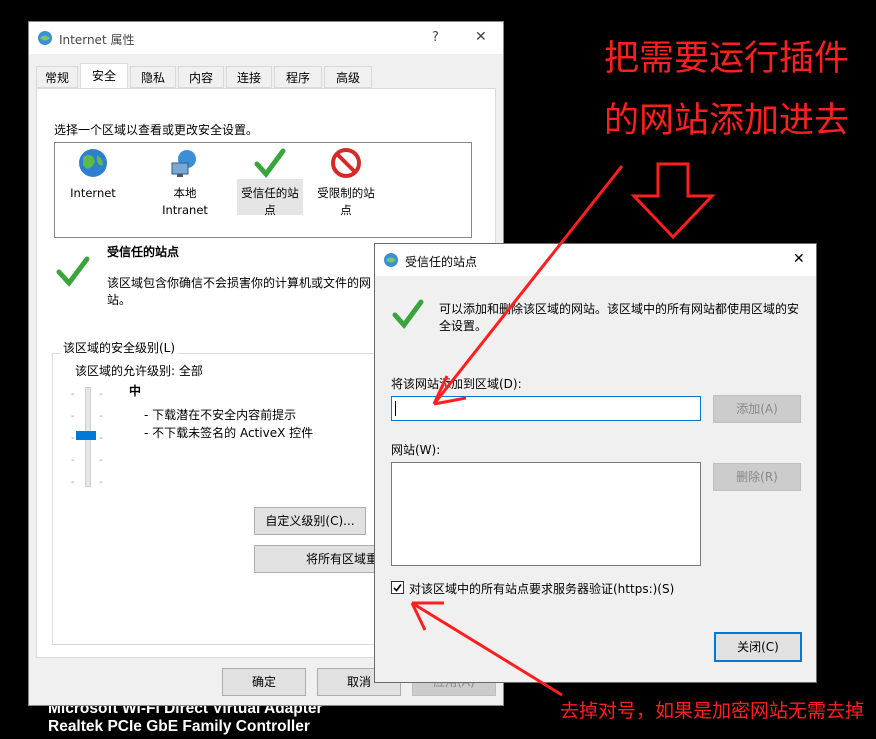  I want to click on pointer-arrow-to-input, so click(528, 285).